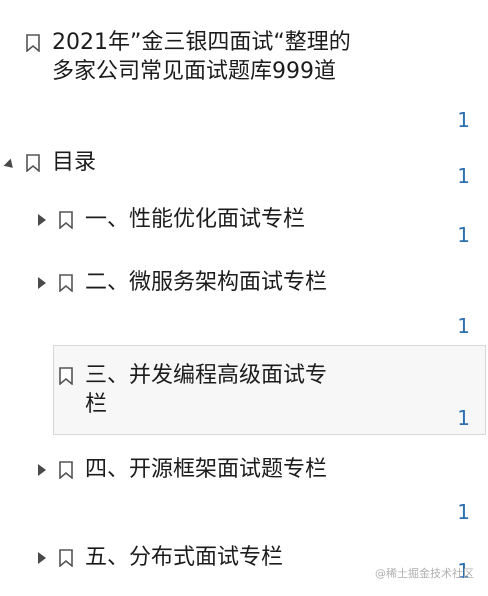 The image size is (488, 596). I want to click on outline-item-toc: 目录 1, so click(244, 168).